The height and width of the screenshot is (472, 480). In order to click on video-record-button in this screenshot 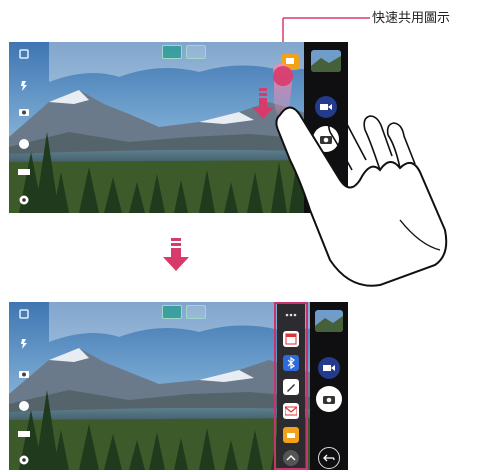, I will do `click(329, 368)`.